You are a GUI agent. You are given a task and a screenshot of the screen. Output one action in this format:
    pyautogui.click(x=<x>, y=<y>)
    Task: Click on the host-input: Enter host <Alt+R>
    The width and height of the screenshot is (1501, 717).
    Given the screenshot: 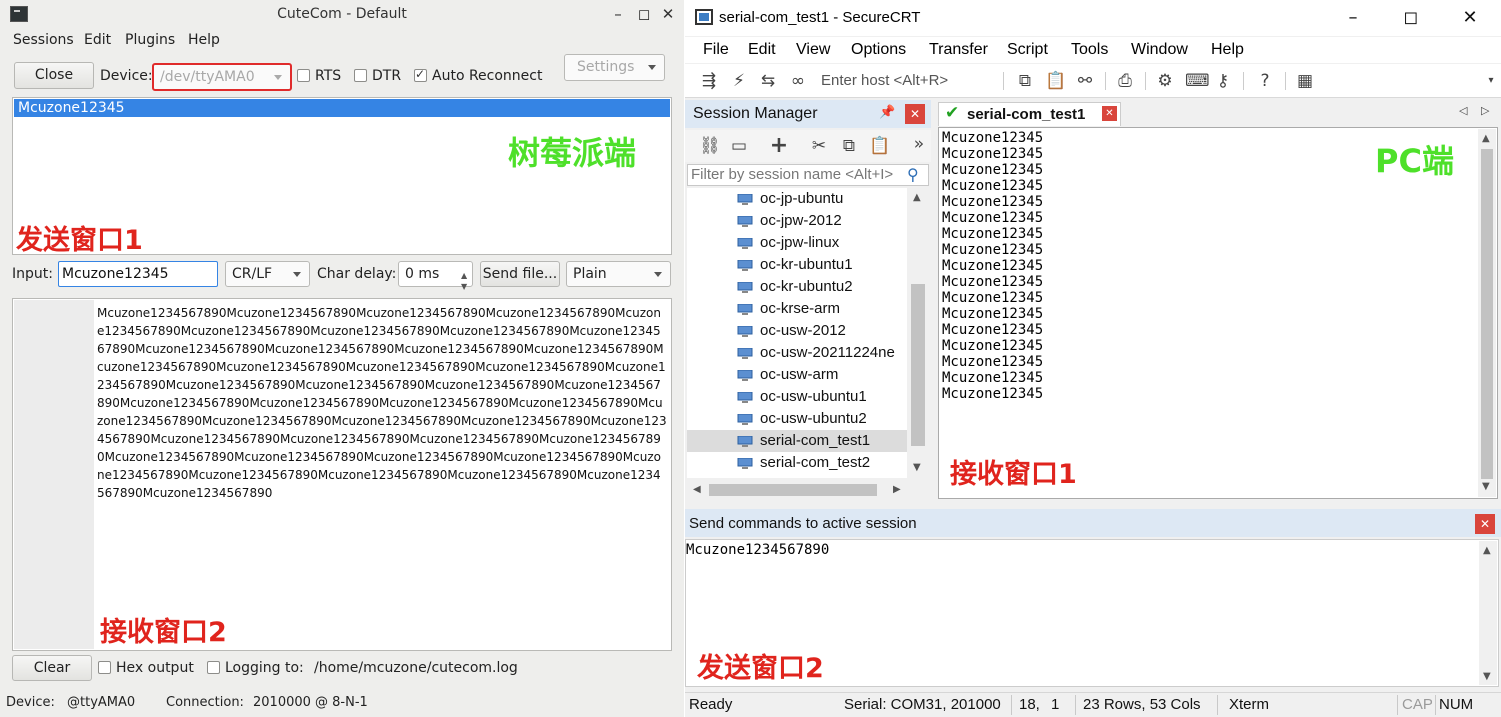 What is the action you would take?
    pyautogui.click(x=911, y=81)
    